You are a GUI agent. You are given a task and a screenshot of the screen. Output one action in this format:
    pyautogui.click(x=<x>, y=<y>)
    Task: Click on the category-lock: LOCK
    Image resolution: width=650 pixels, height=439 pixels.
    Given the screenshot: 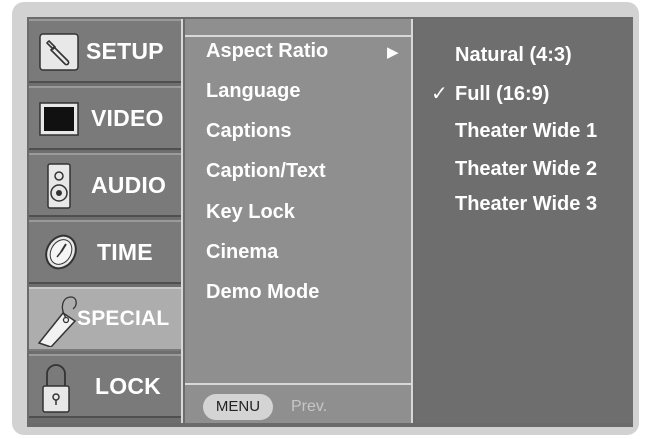 What is the action you would take?
    pyautogui.click(x=105, y=386)
    